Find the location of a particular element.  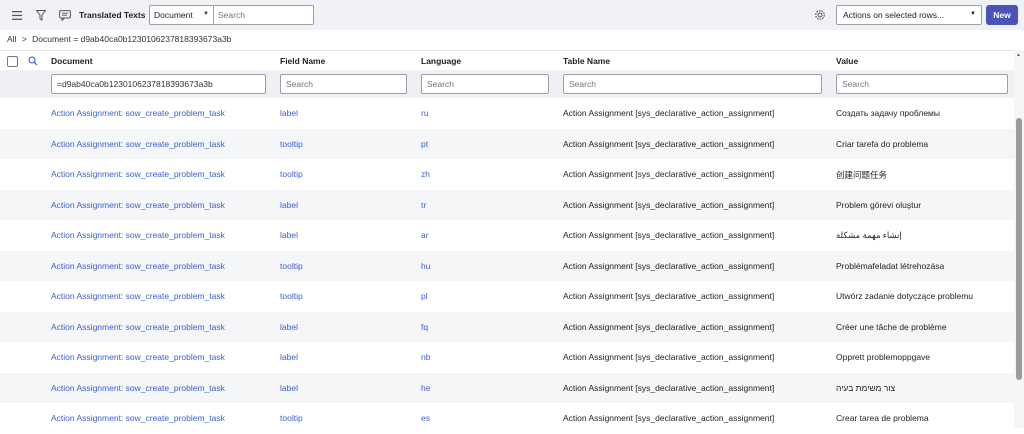

language-column-search-input is located at coordinates (485, 84).